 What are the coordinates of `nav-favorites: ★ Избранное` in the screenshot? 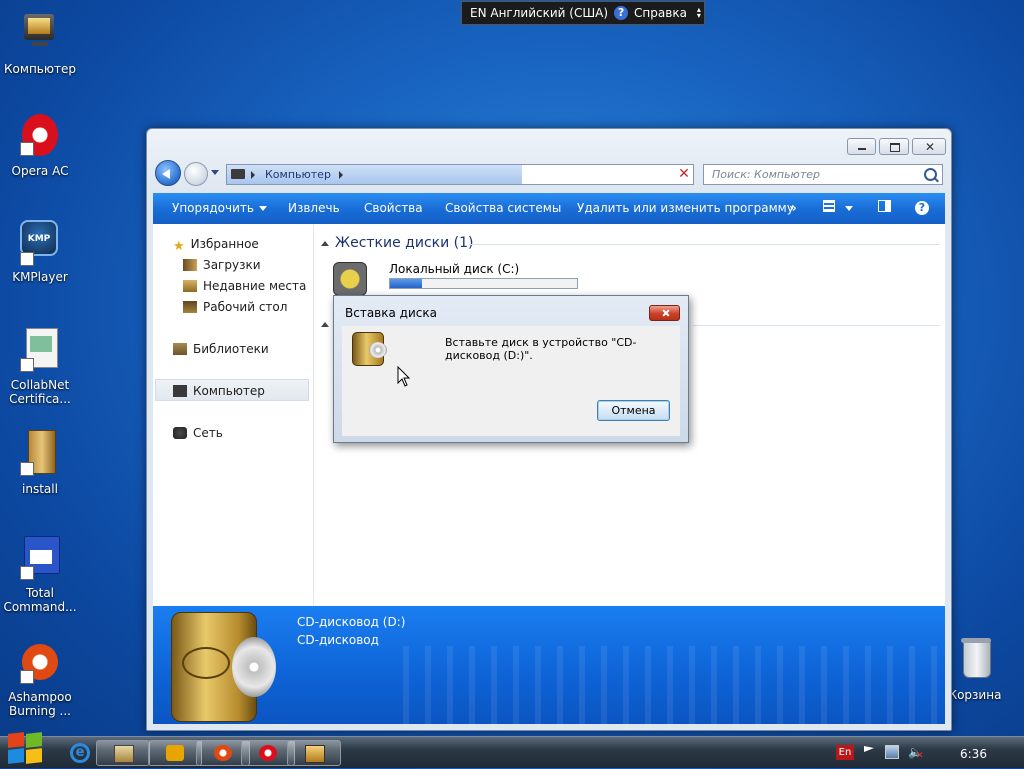 It's located at (216, 245).